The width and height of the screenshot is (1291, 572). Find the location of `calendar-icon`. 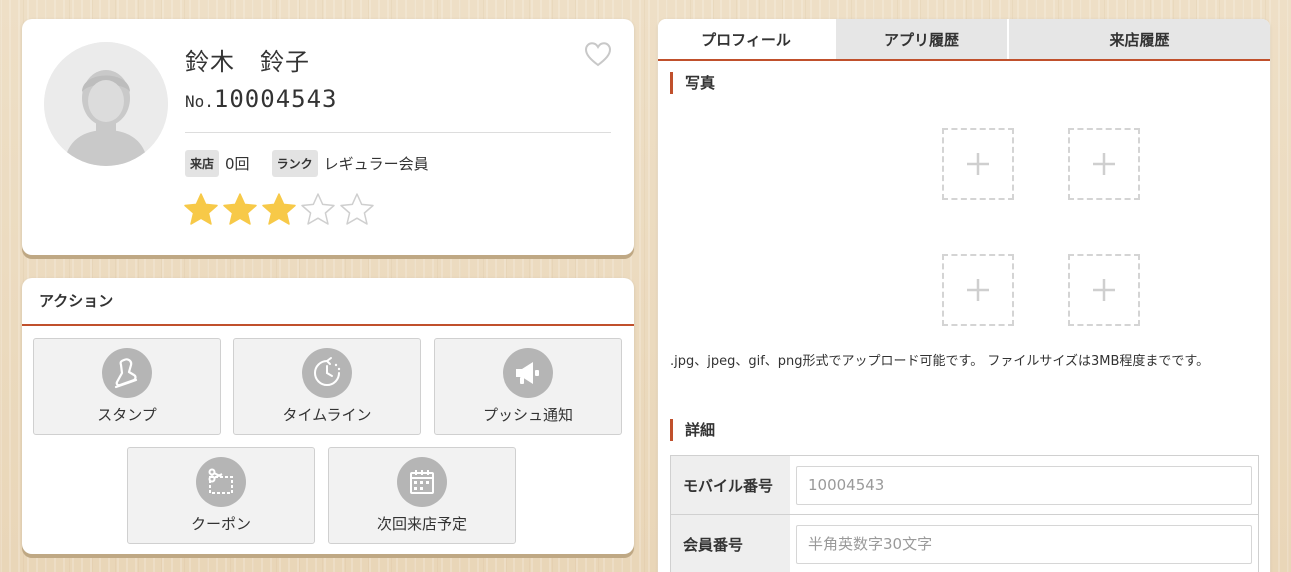

calendar-icon is located at coordinates (422, 482).